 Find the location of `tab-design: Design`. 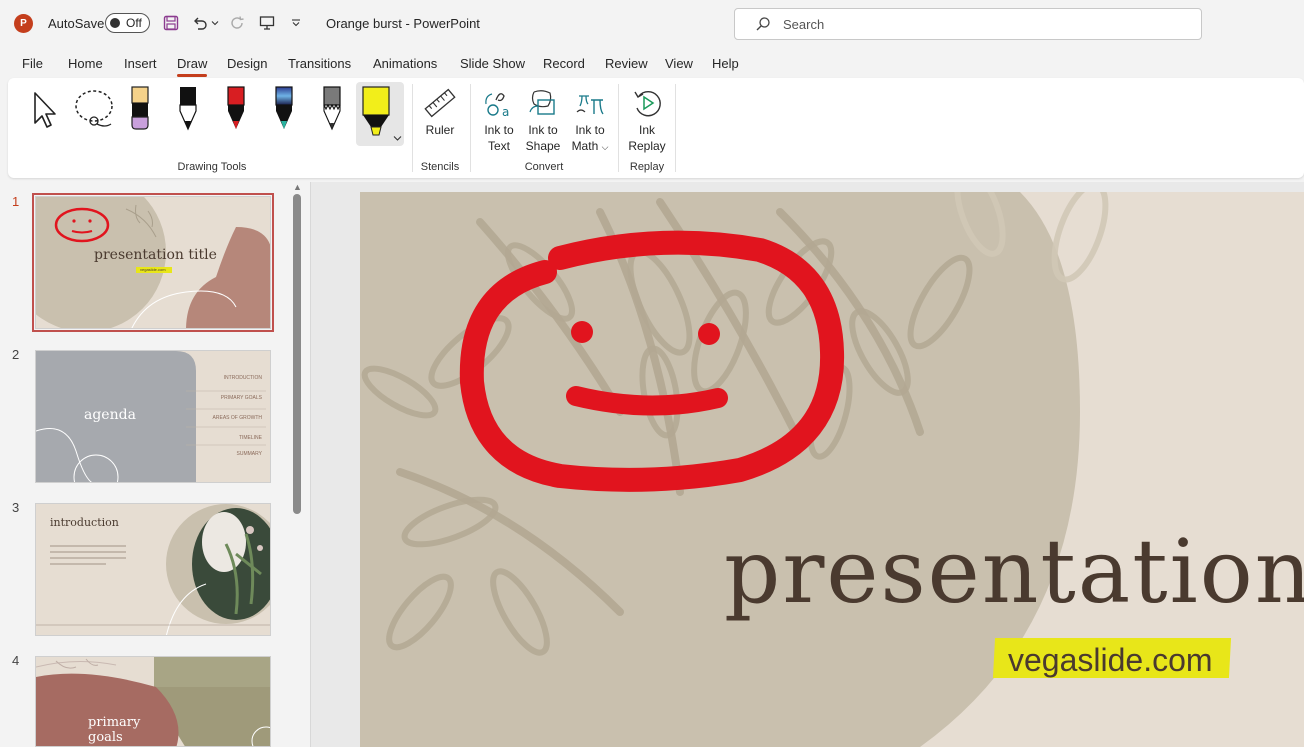

tab-design: Design is located at coordinates (247, 63).